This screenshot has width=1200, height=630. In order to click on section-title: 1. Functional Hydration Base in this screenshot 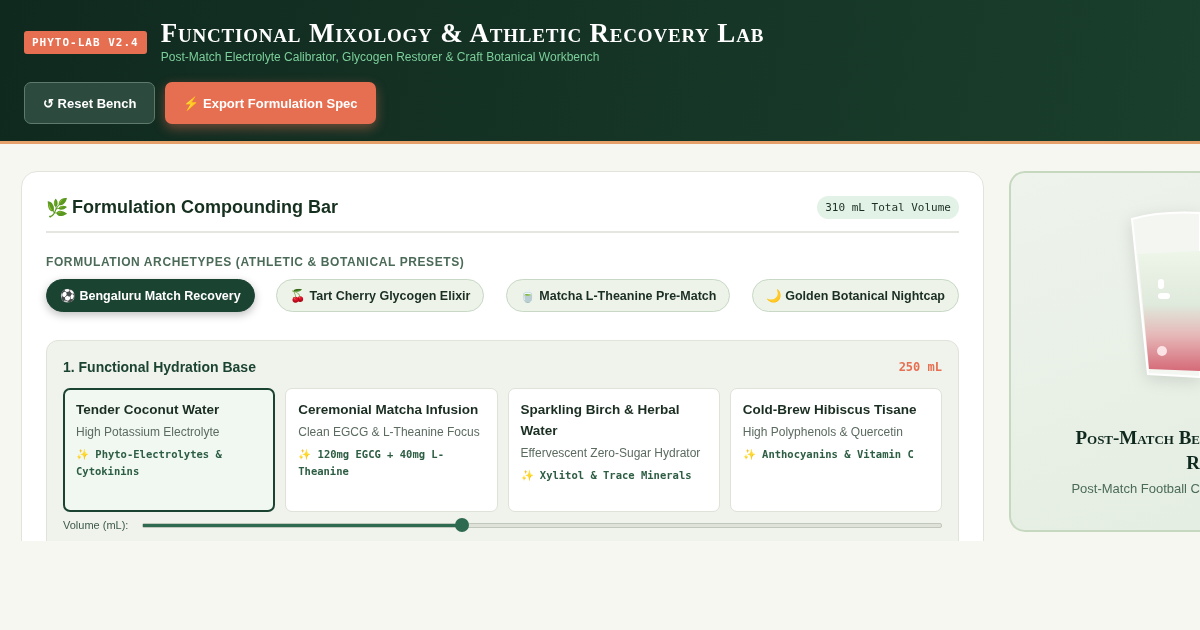, I will do `click(159, 367)`.